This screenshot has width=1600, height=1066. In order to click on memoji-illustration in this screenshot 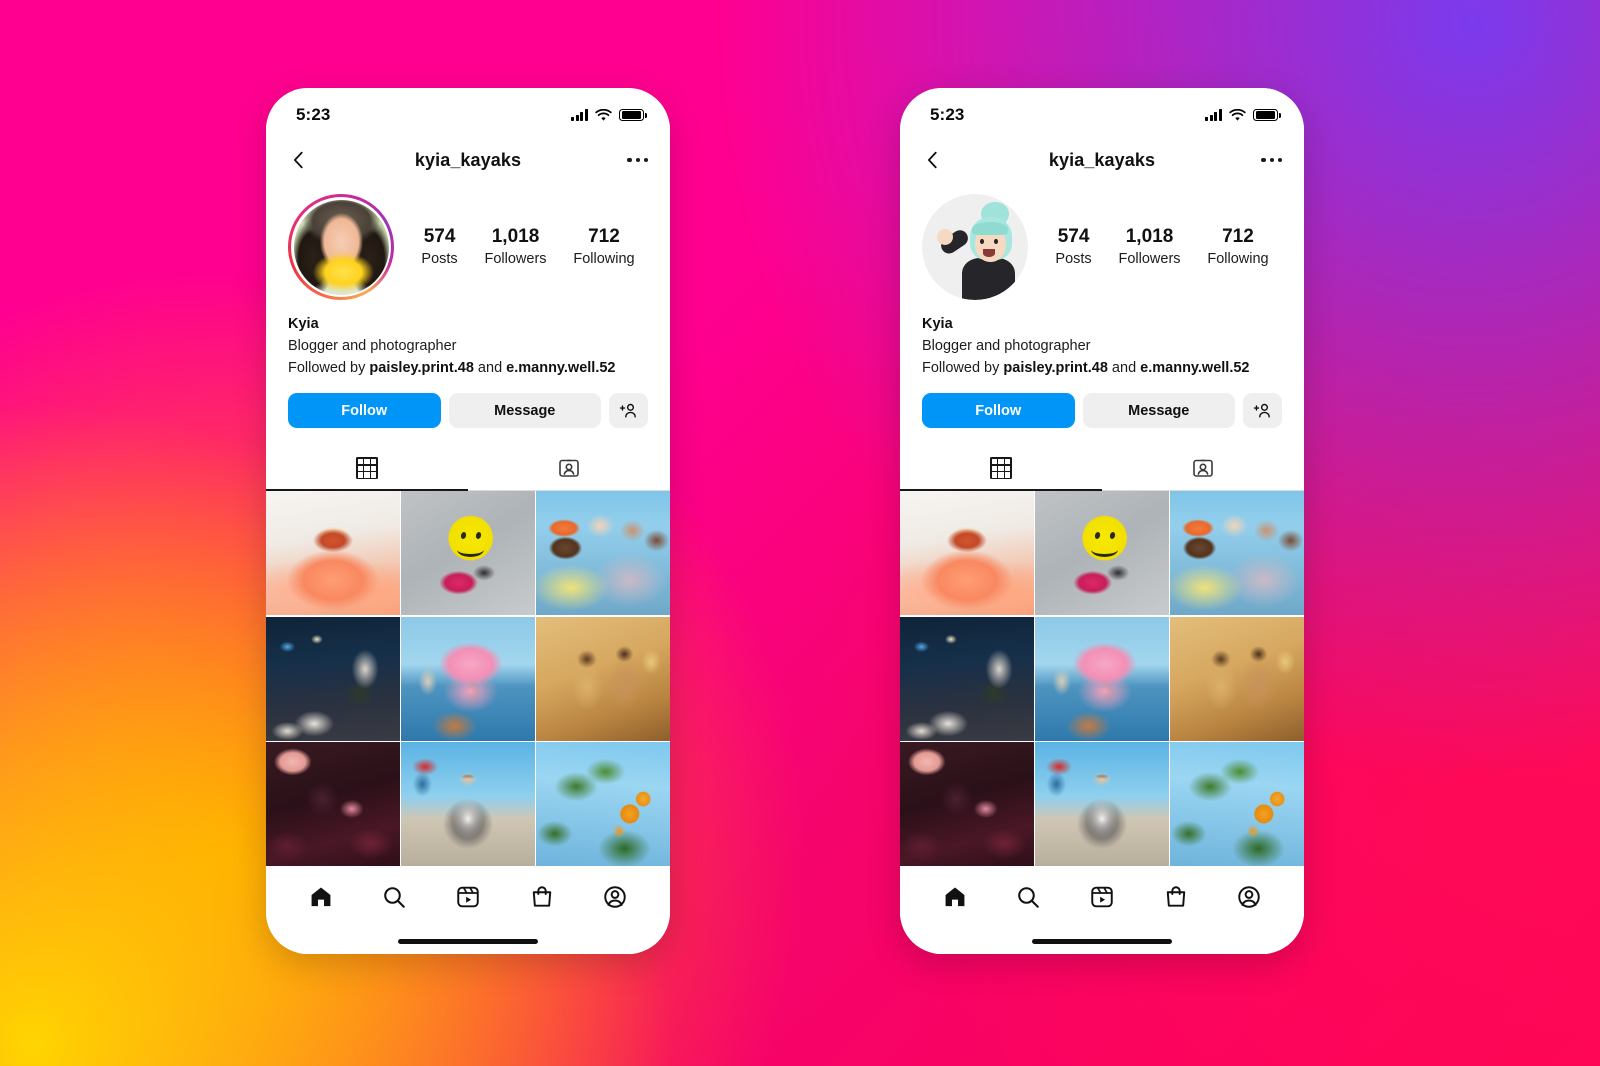, I will do `click(975, 247)`.